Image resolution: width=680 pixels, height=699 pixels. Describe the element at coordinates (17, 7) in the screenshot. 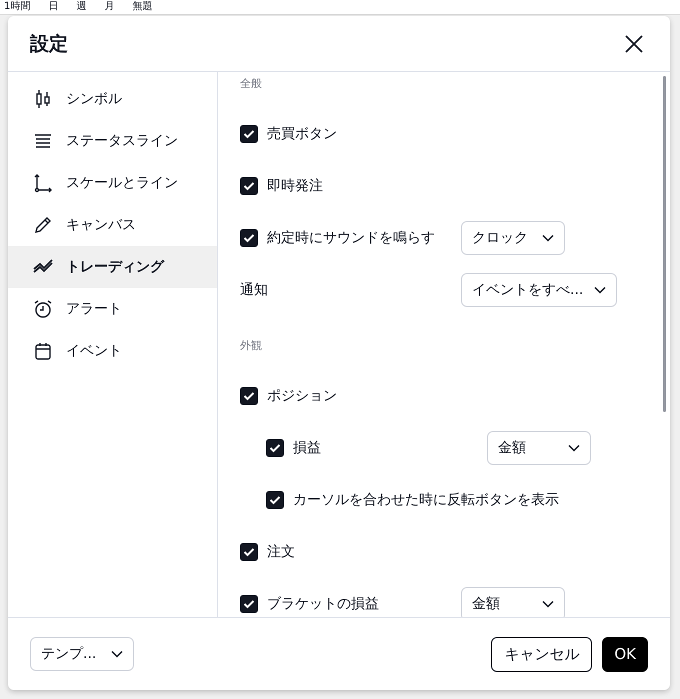

I see `toolbar-item: 1時間` at that location.